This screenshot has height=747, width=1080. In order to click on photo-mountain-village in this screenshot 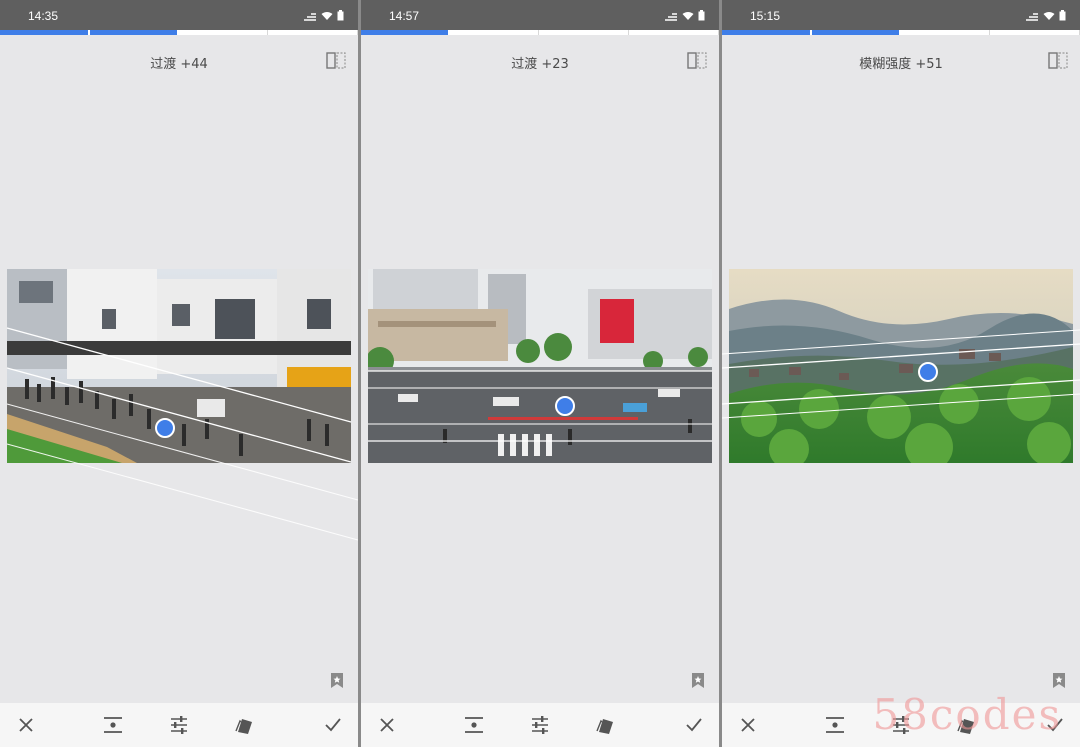, I will do `click(901, 366)`.